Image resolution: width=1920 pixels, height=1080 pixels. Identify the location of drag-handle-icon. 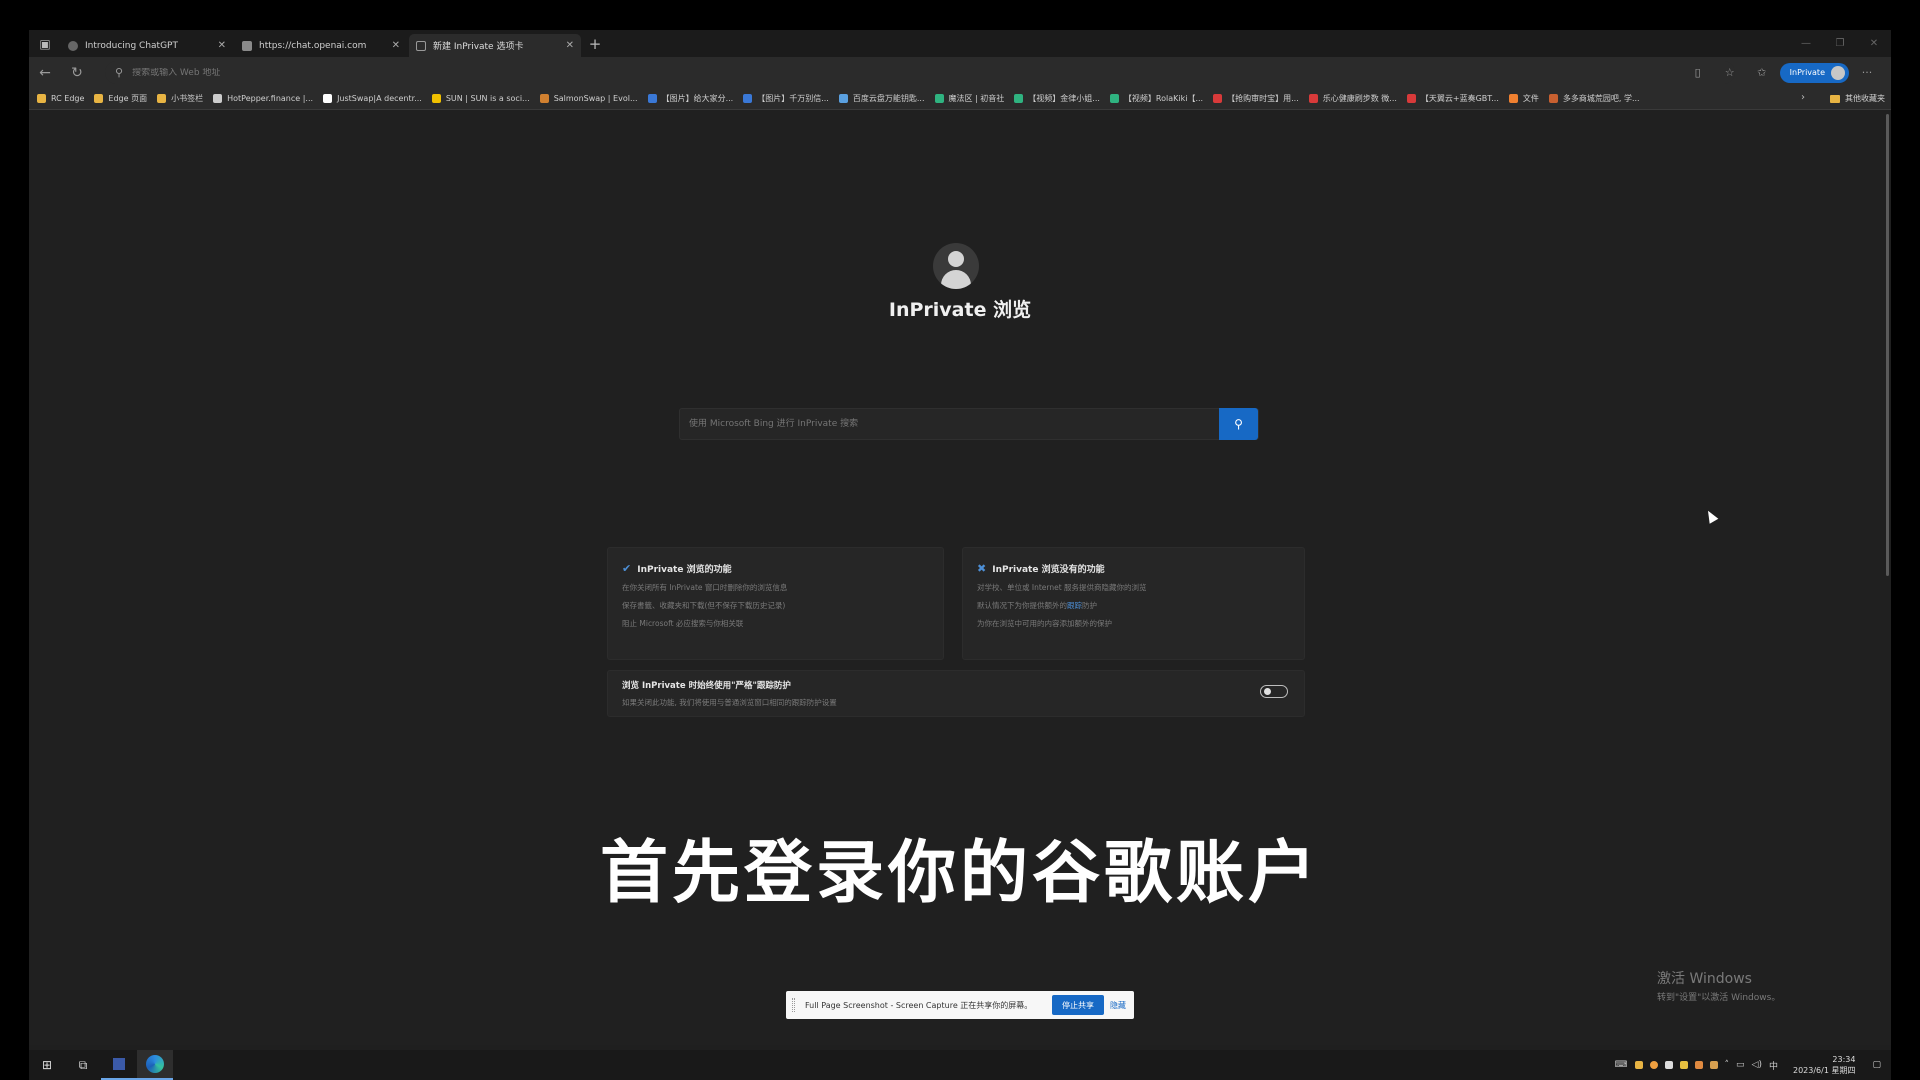
(793, 1005).